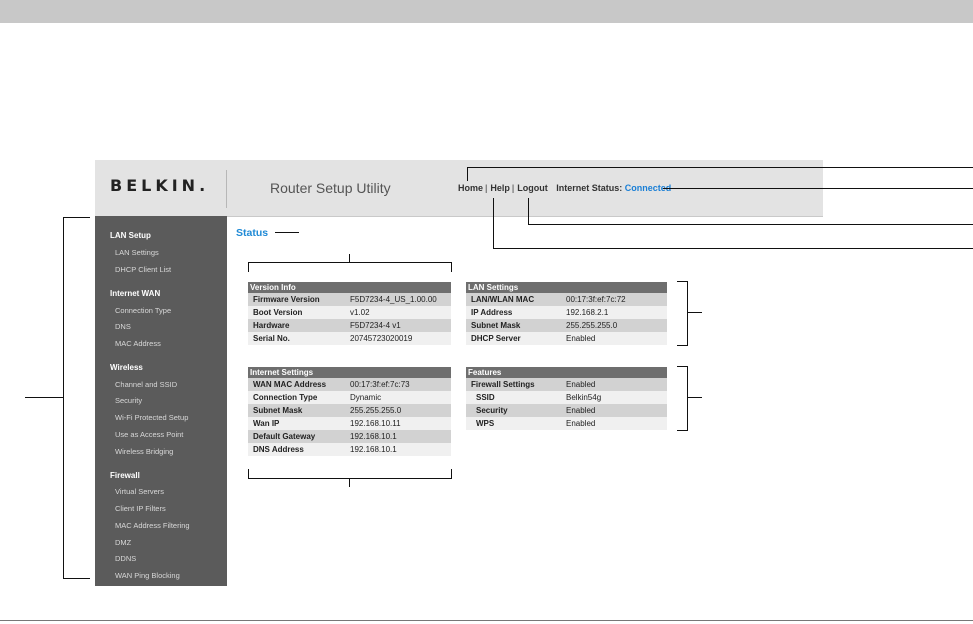 The image size is (973, 624). I want to click on table-row: WPS Enabled, so click(566, 423).